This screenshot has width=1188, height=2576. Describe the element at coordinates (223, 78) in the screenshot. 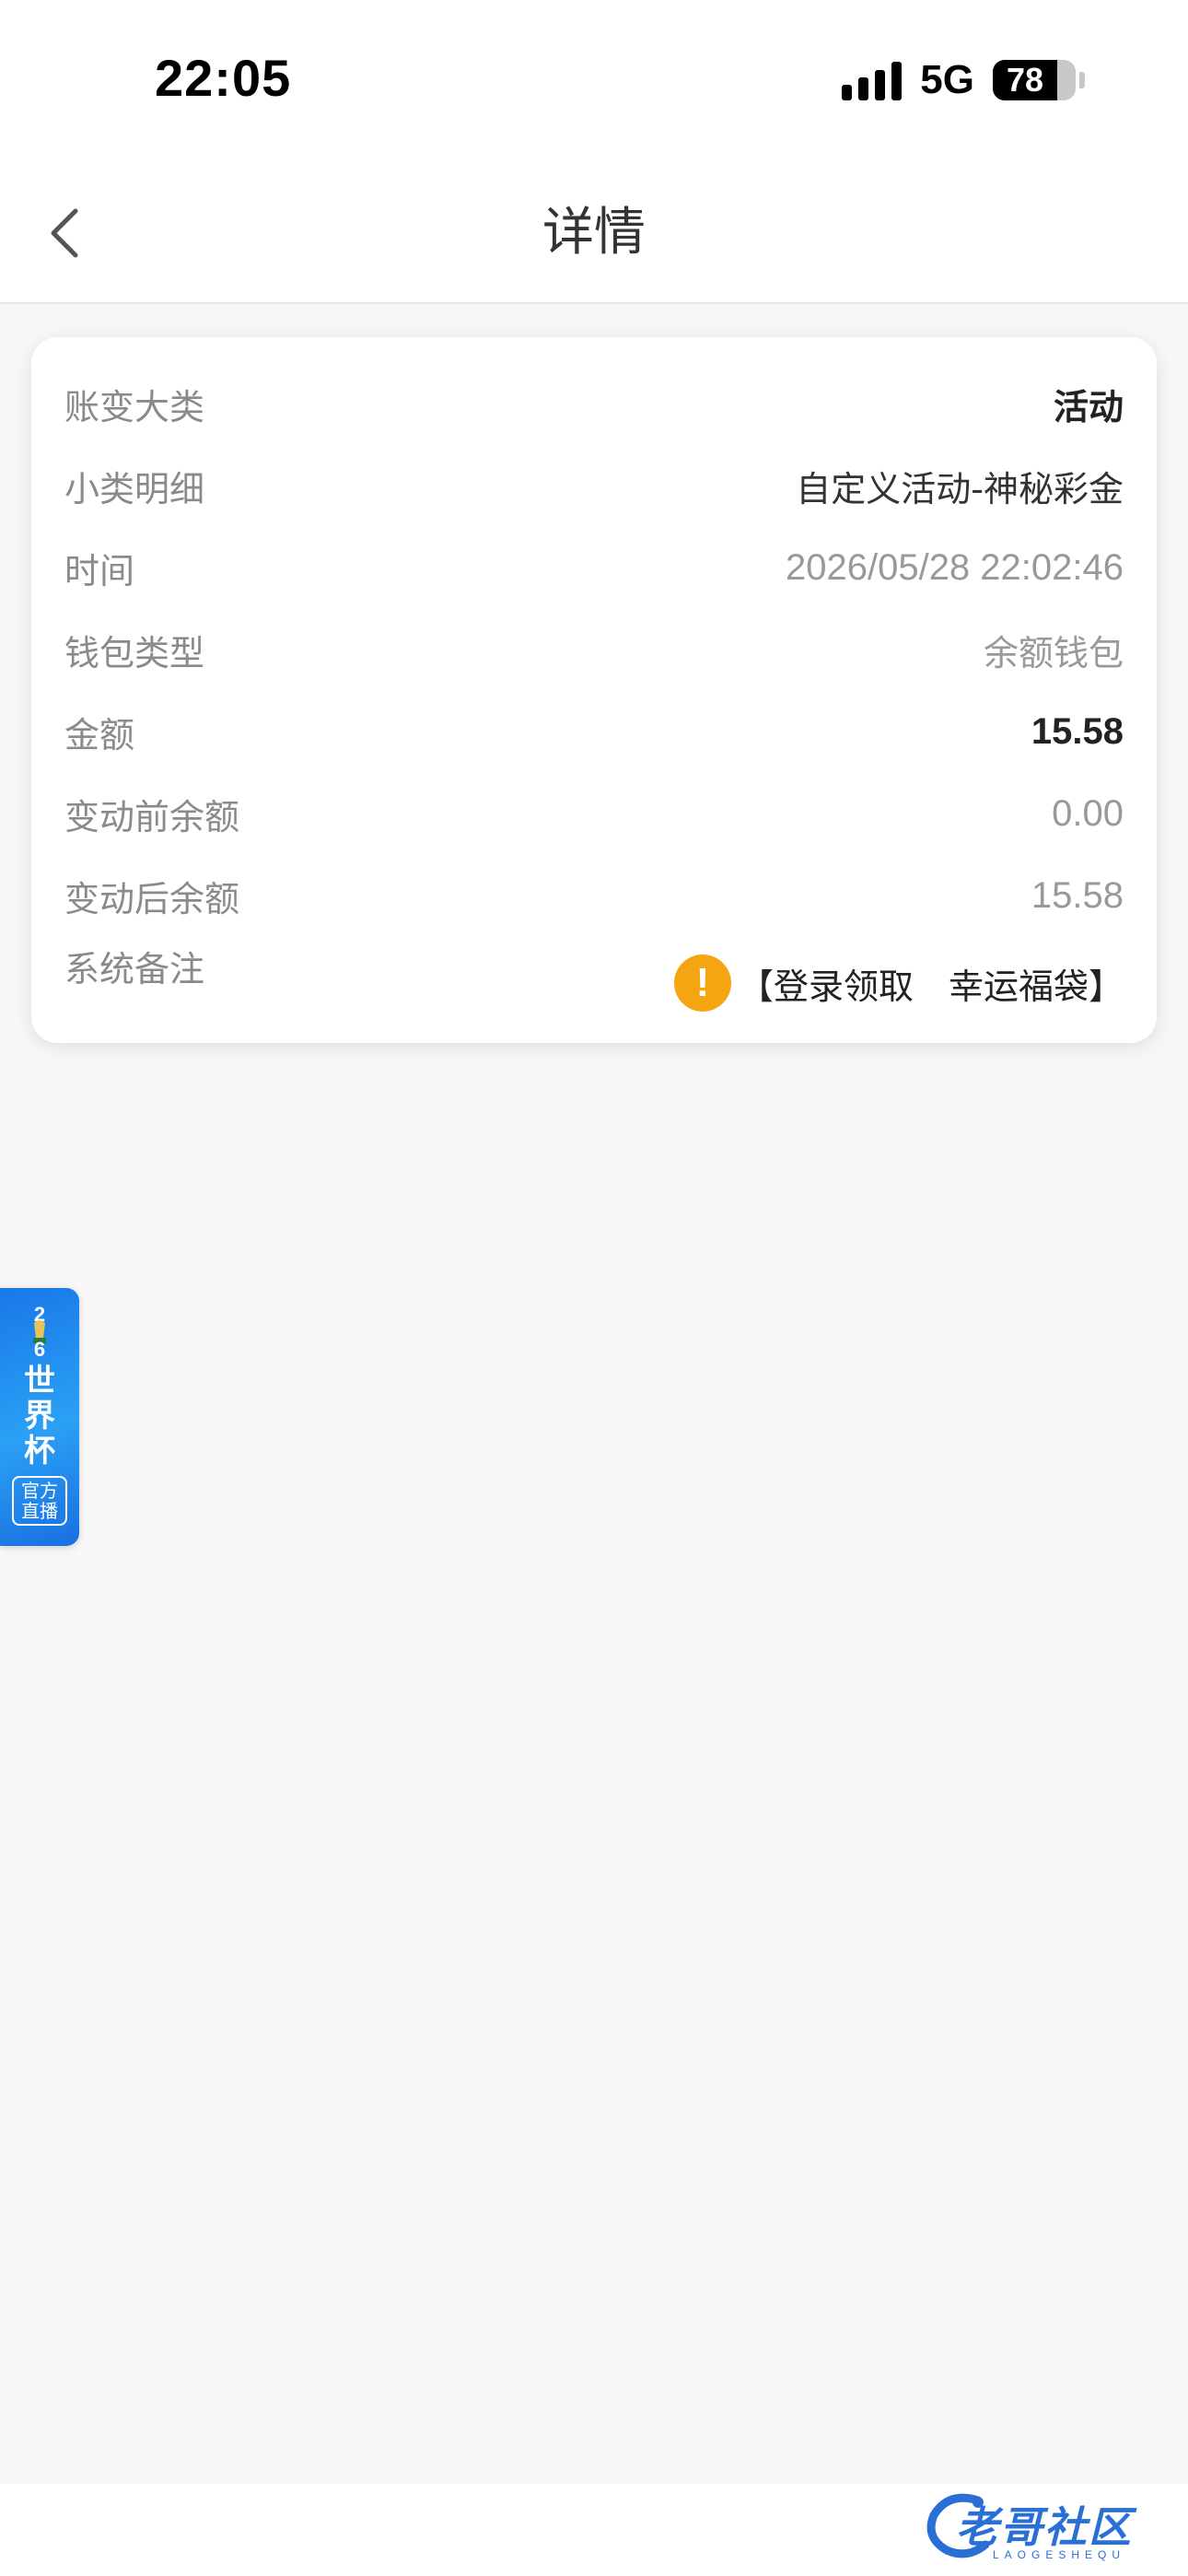

I see `status-time: 22:05` at that location.